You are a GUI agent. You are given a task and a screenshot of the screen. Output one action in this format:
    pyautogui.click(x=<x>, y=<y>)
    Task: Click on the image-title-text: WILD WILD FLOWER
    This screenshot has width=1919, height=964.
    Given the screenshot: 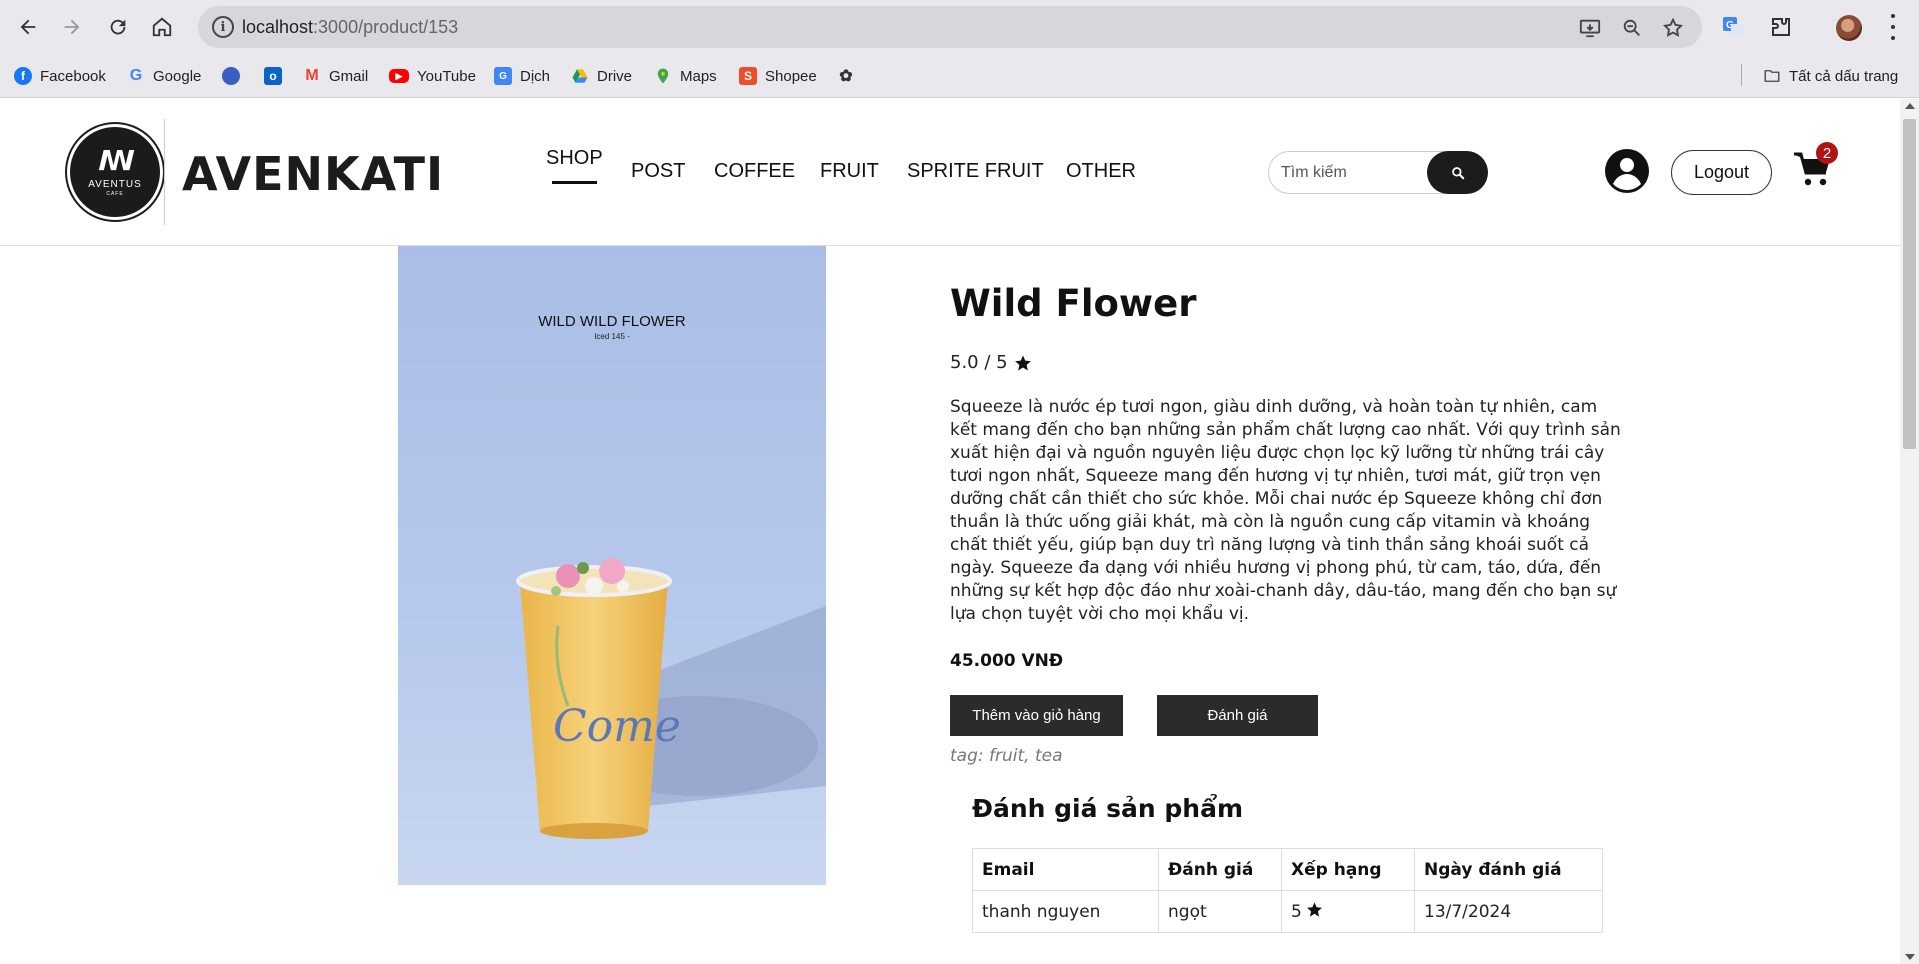 What is the action you would take?
    pyautogui.click(x=612, y=321)
    